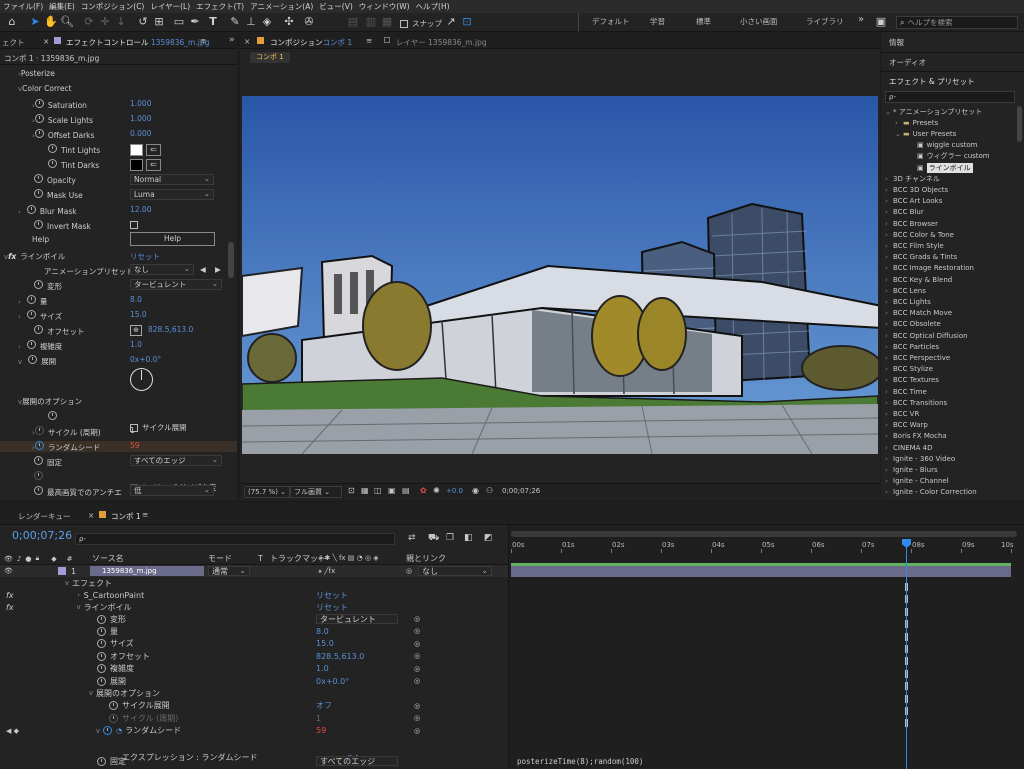 Image resolution: width=1024 pixels, height=769 pixels. I want to click on eyedropper-icon: ⇐, so click(153, 165).